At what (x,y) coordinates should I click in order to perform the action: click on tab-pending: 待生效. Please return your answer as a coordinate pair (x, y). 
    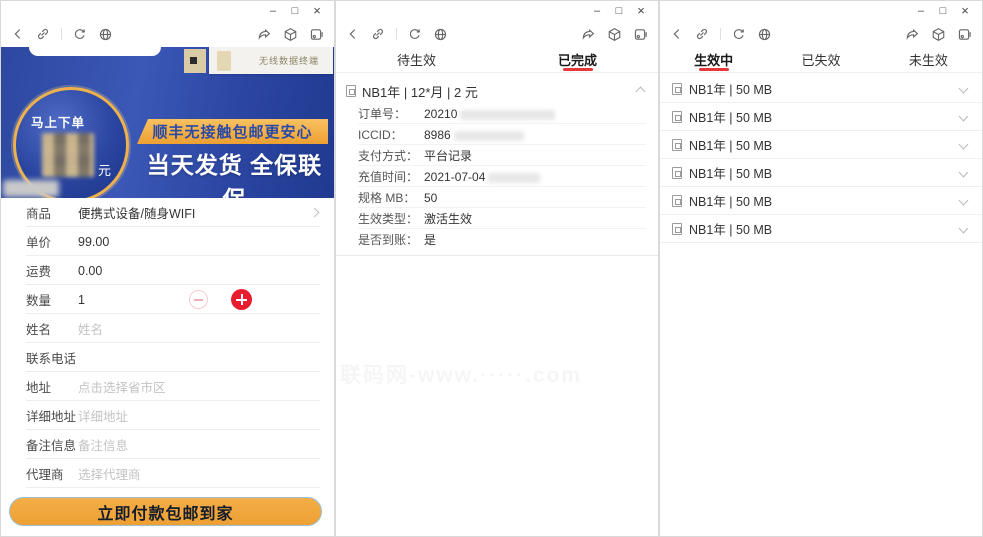
    Looking at the image, I should click on (416, 59).